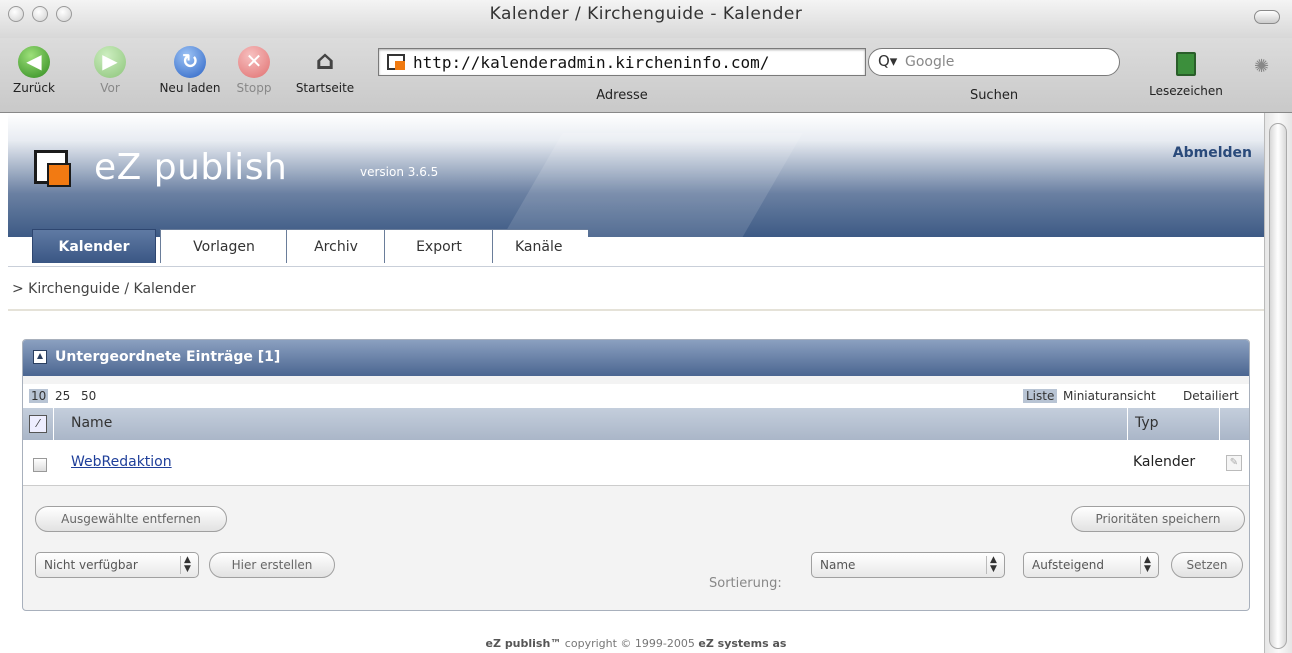 This screenshot has height=653, width=1292. What do you see at coordinates (1158, 519) in the screenshot?
I see `save-priorities-button: Prioritäten speichern` at bounding box center [1158, 519].